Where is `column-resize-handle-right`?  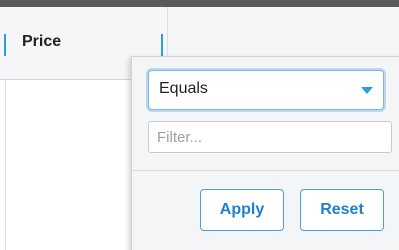
column-resize-handle-right is located at coordinates (162, 45).